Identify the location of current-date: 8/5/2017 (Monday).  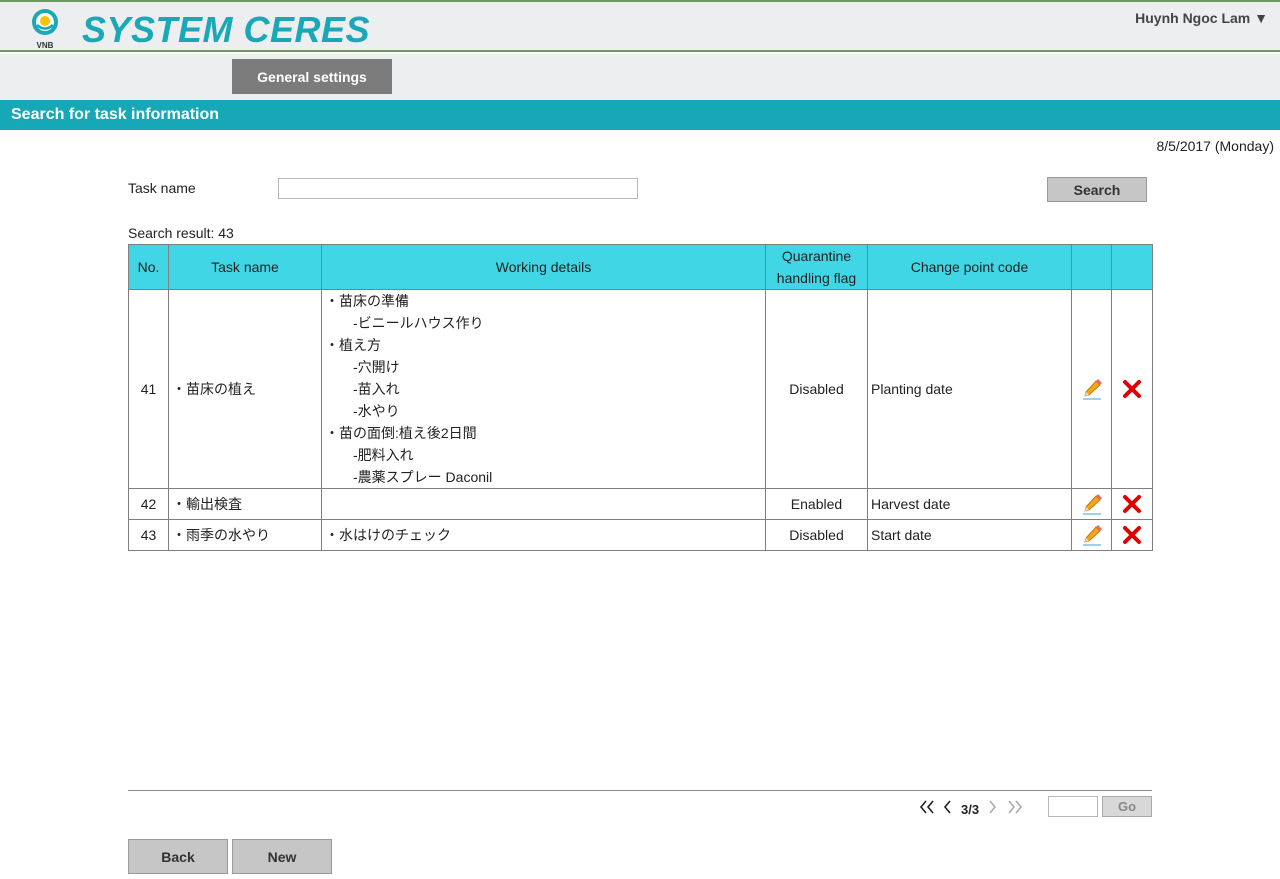
(1215, 146).